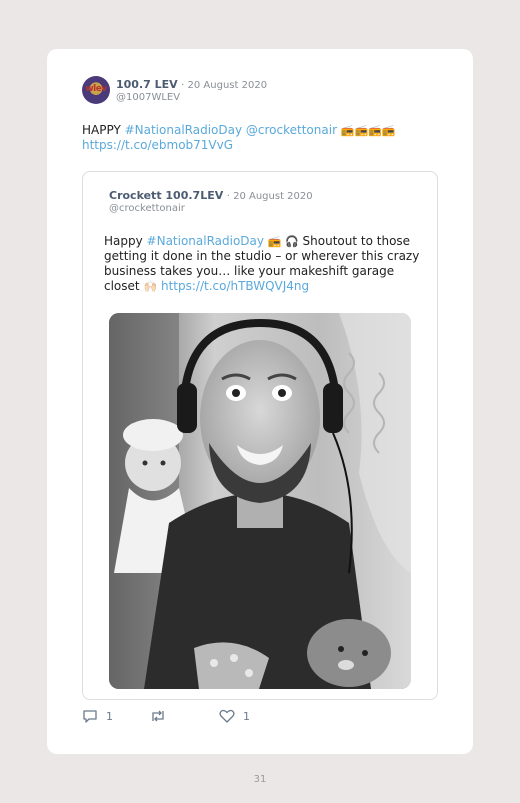 This screenshot has width=520, height=803. Describe the element at coordinates (109, 716) in the screenshot. I see `reply-count: 1` at that location.